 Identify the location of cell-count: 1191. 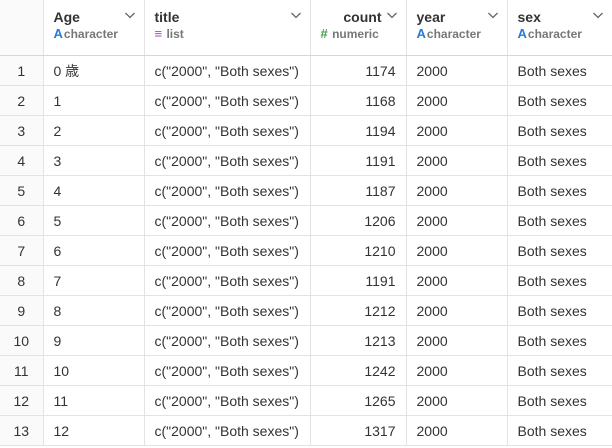
(358, 160).